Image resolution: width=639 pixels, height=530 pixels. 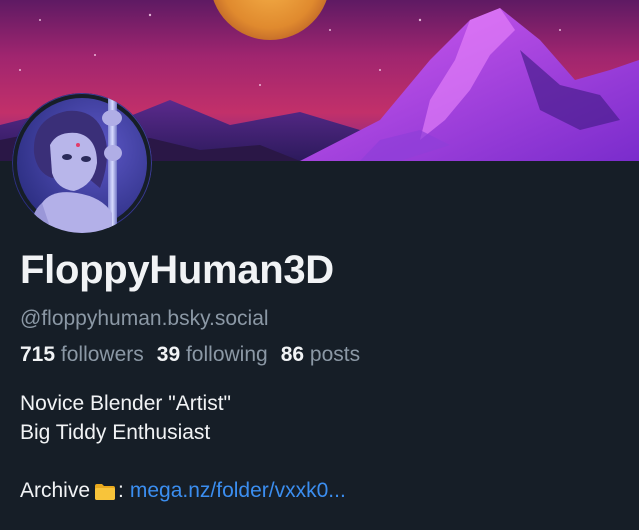 I want to click on profile-stats: 715 followers 39 following 86 posts, so click(x=196, y=355).